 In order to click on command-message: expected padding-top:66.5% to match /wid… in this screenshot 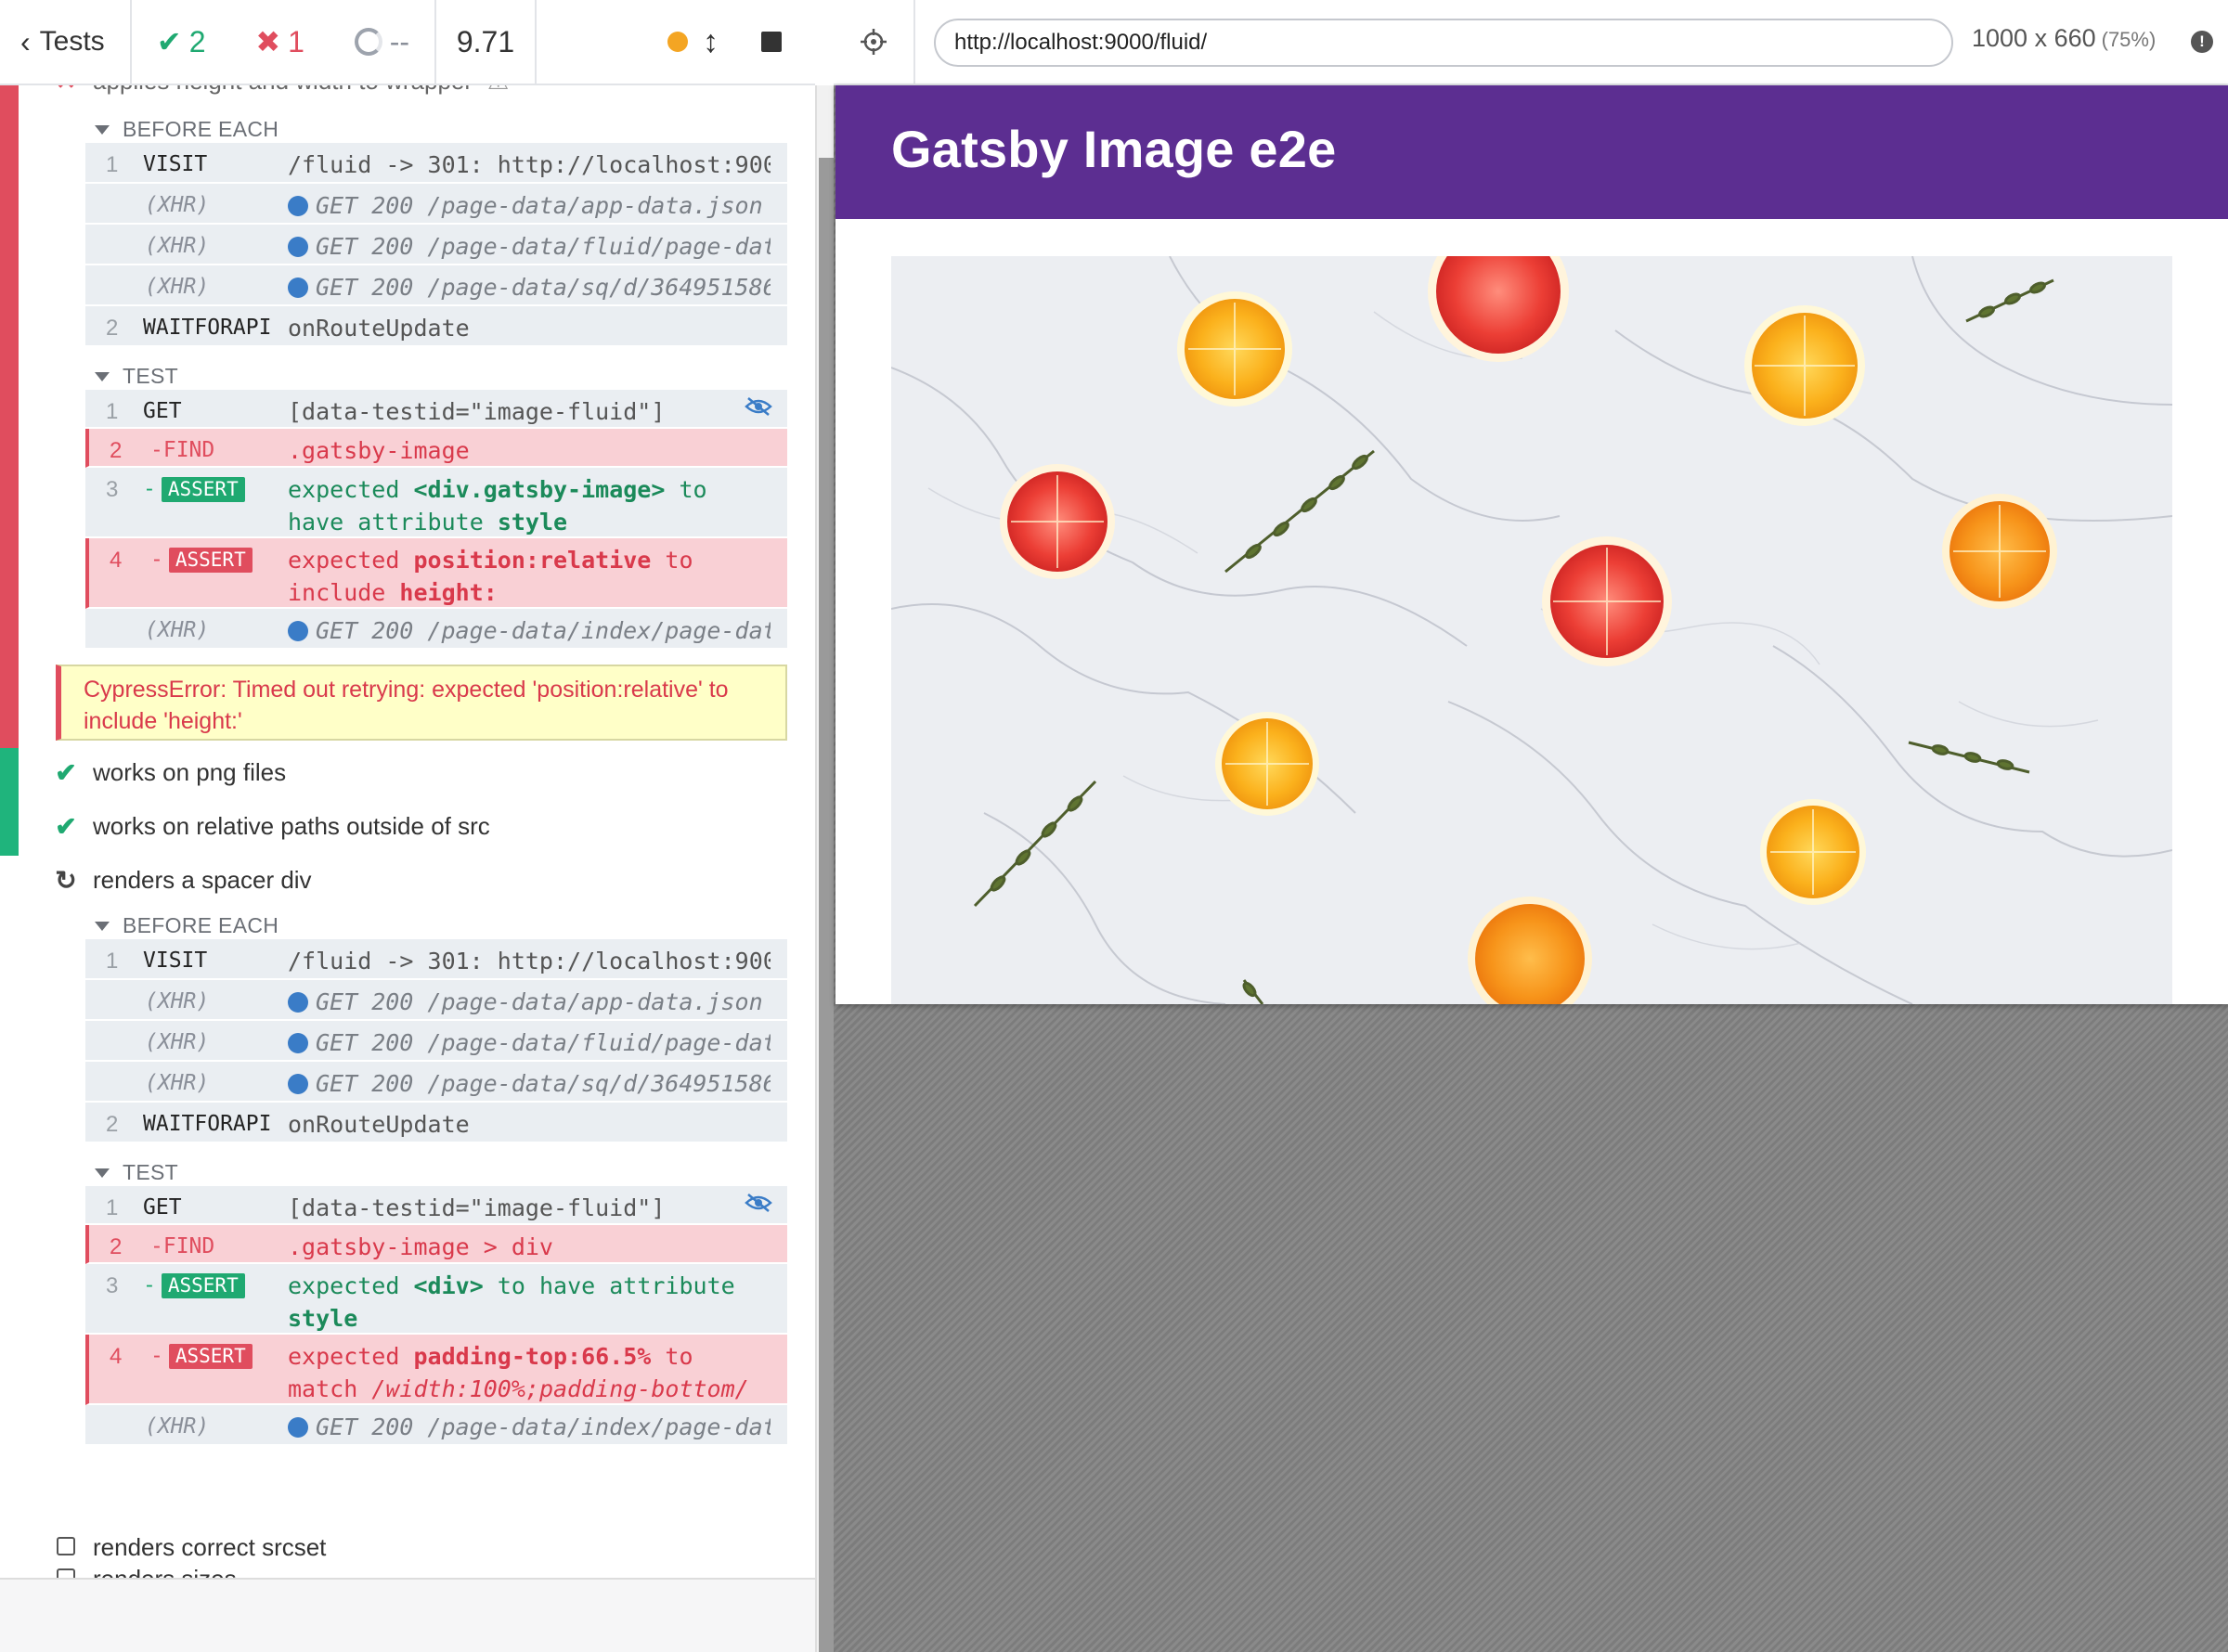, I will do `click(529, 1372)`.